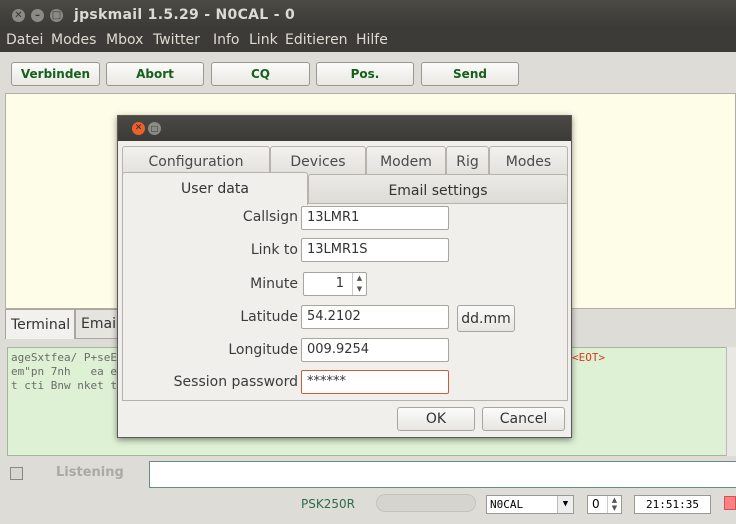  What do you see at coordinates (406, 161) in the screenshot?
I see `tab-modem: Modem` at bounding box center [406, 161].